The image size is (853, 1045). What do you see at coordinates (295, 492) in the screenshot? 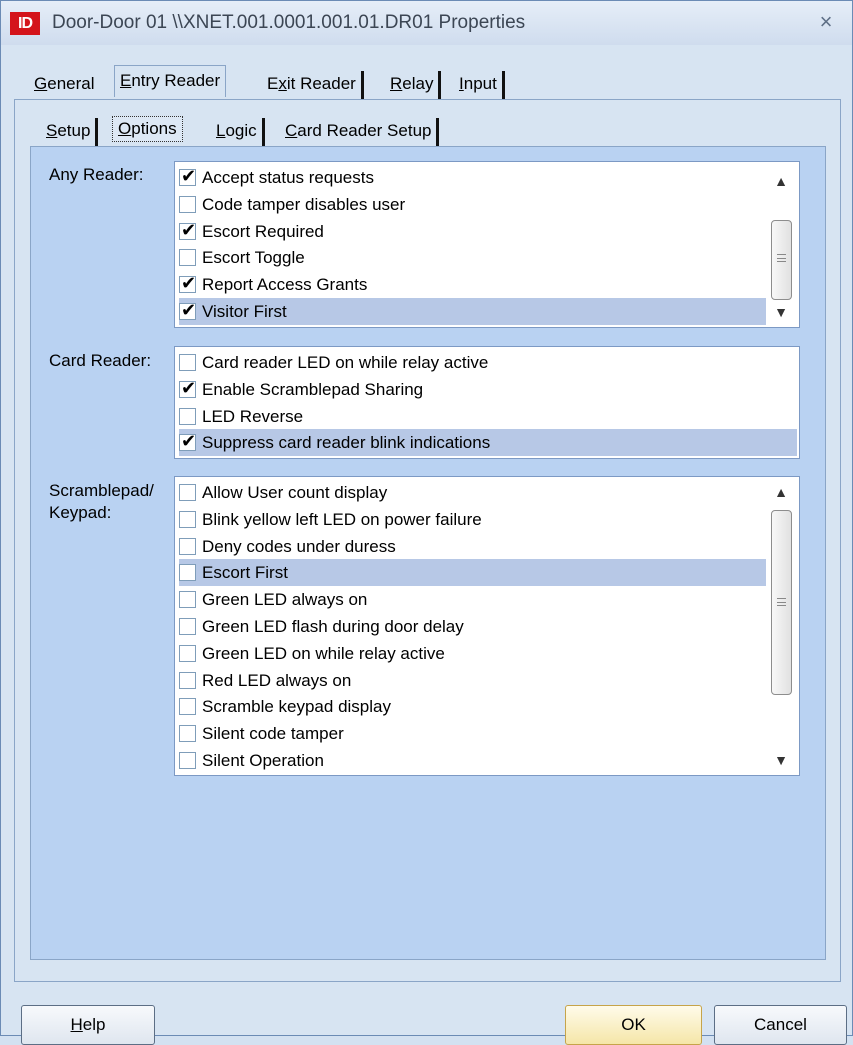
I see `checkbox-label: Allow User count display` at bounding box center [295, 492].